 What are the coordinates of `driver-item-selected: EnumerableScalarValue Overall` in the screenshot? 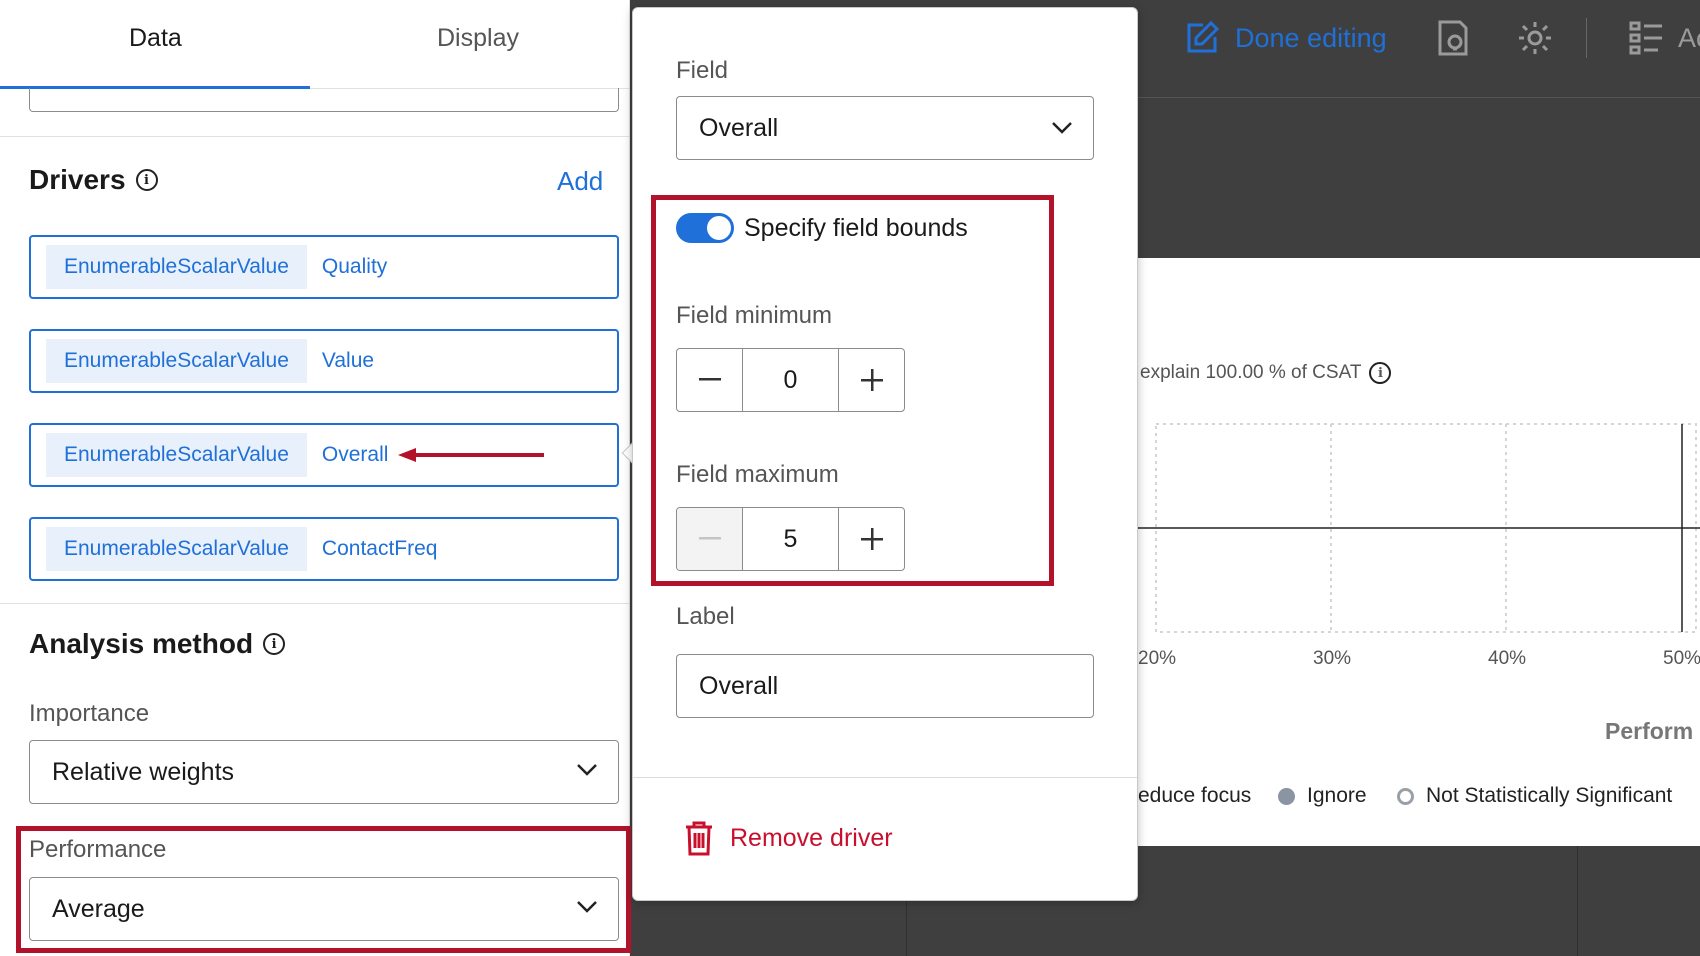 It's located at (324, 455).